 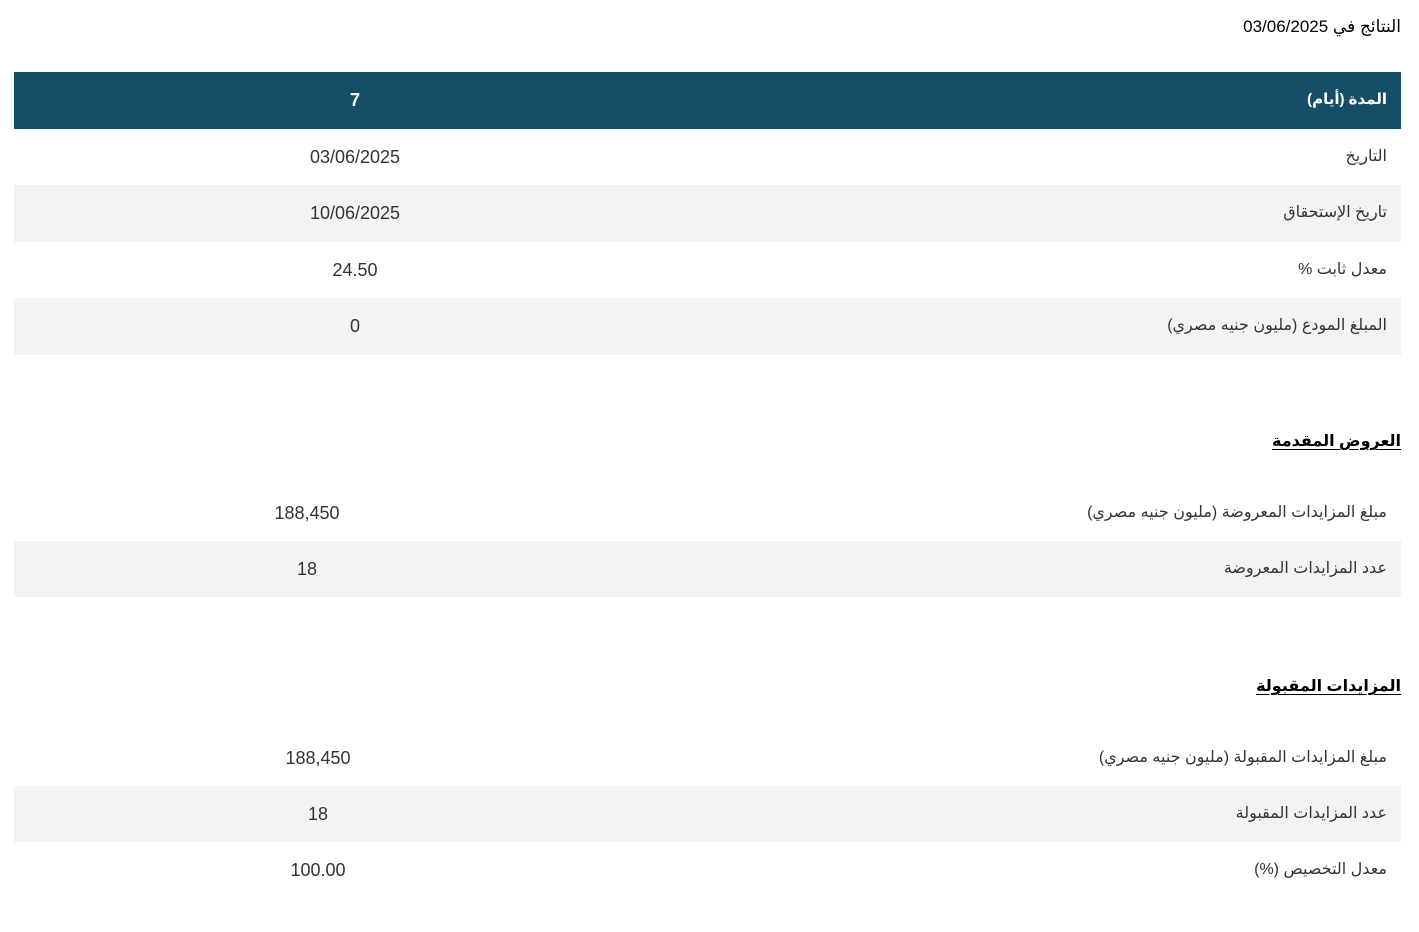 What do you see at coordinates (355, 213) in the screenshot?
I see `maturity-date-value: 10/06/2025` at bounding box center [355, 213].